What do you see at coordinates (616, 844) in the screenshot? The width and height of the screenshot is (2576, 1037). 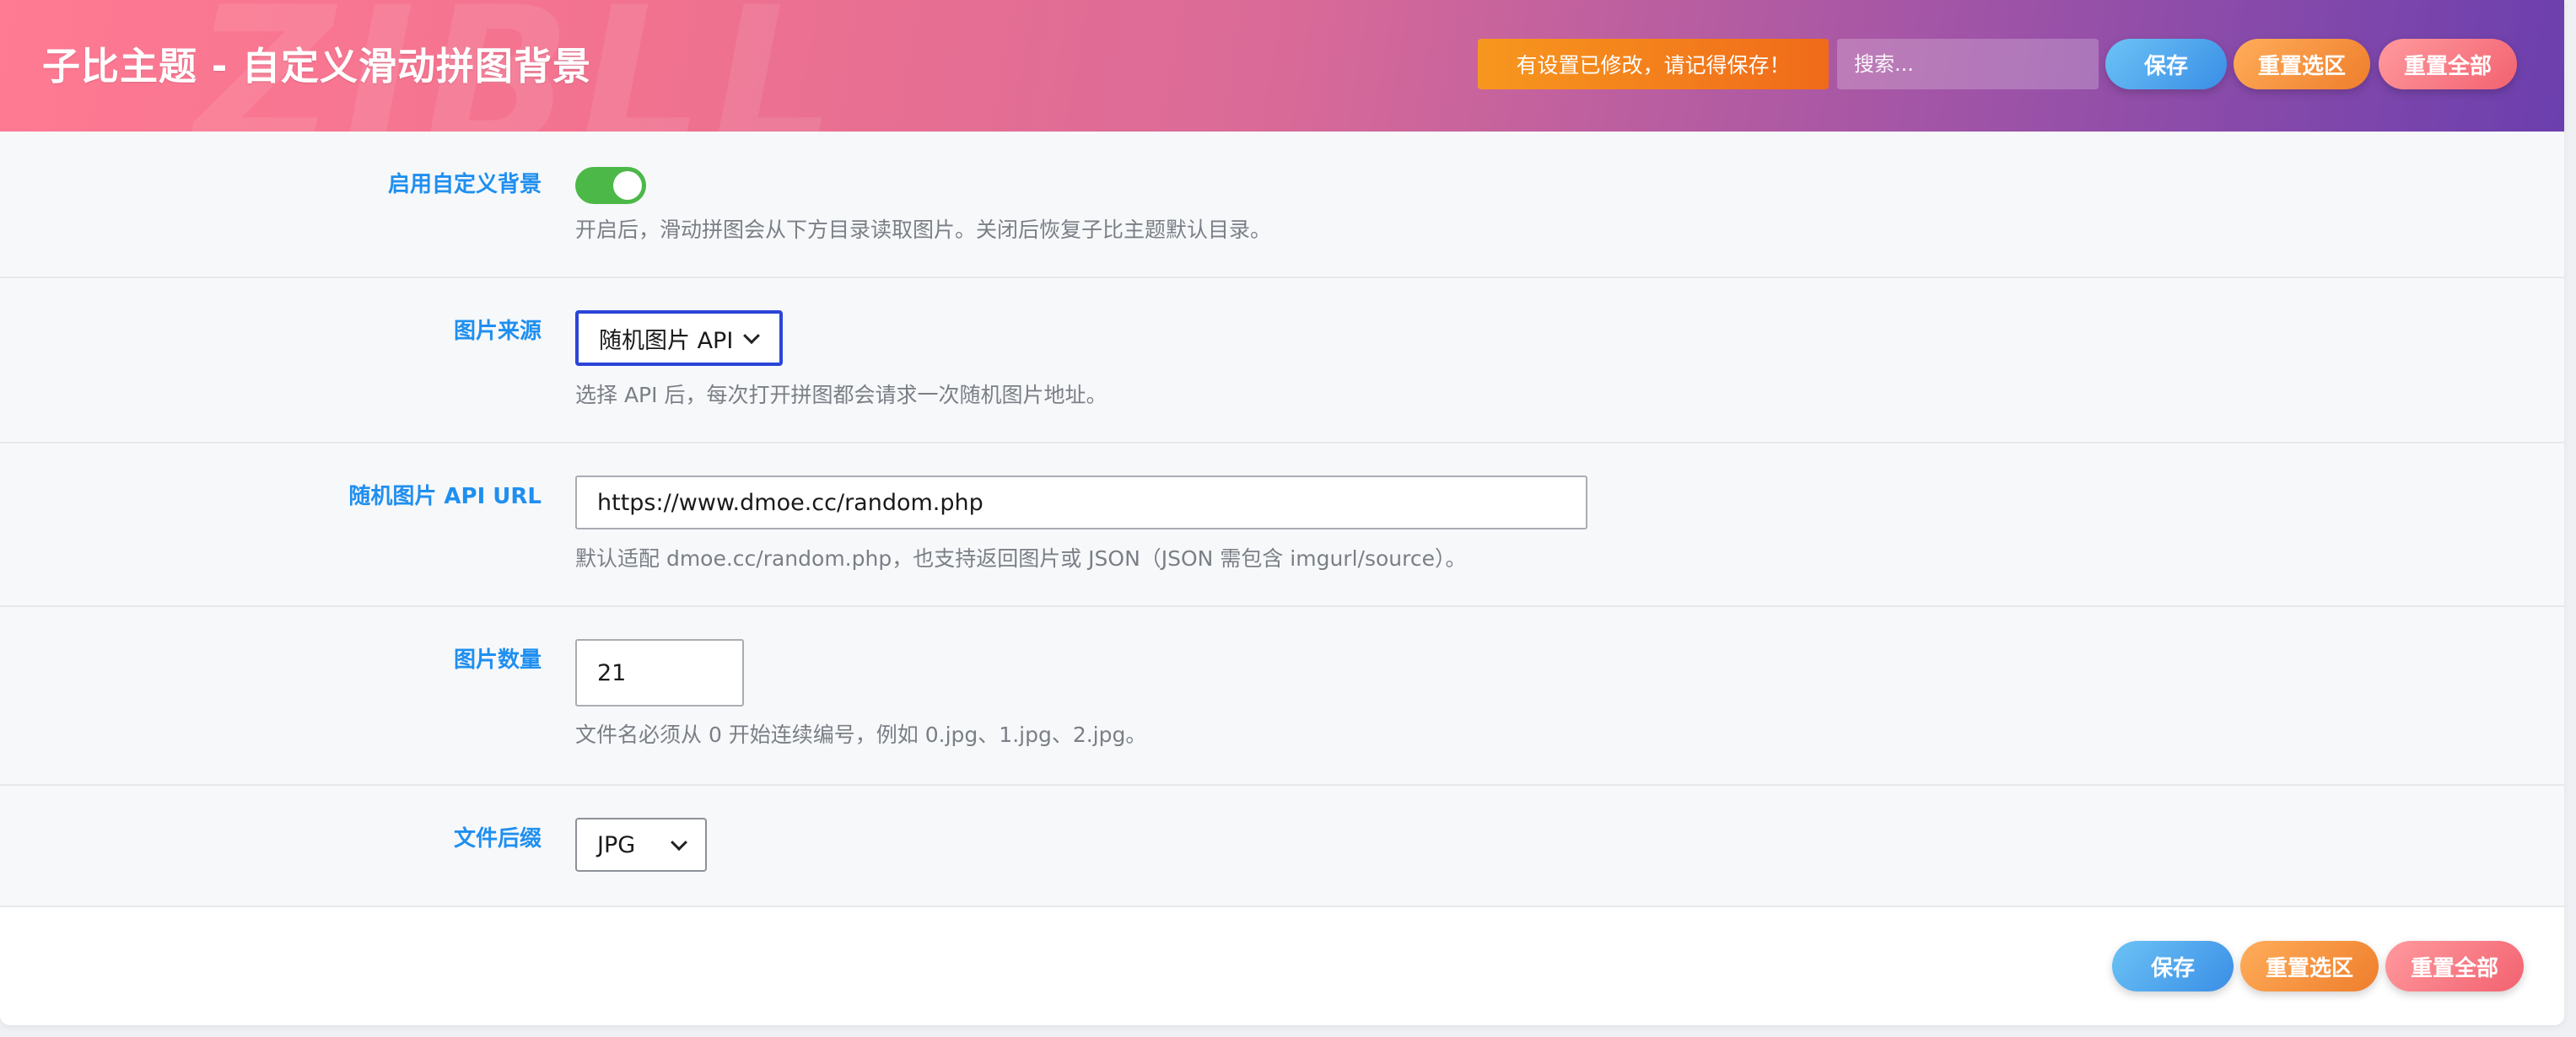 I see `suffix-select-value: JPG` at bounding box center [616, 844].